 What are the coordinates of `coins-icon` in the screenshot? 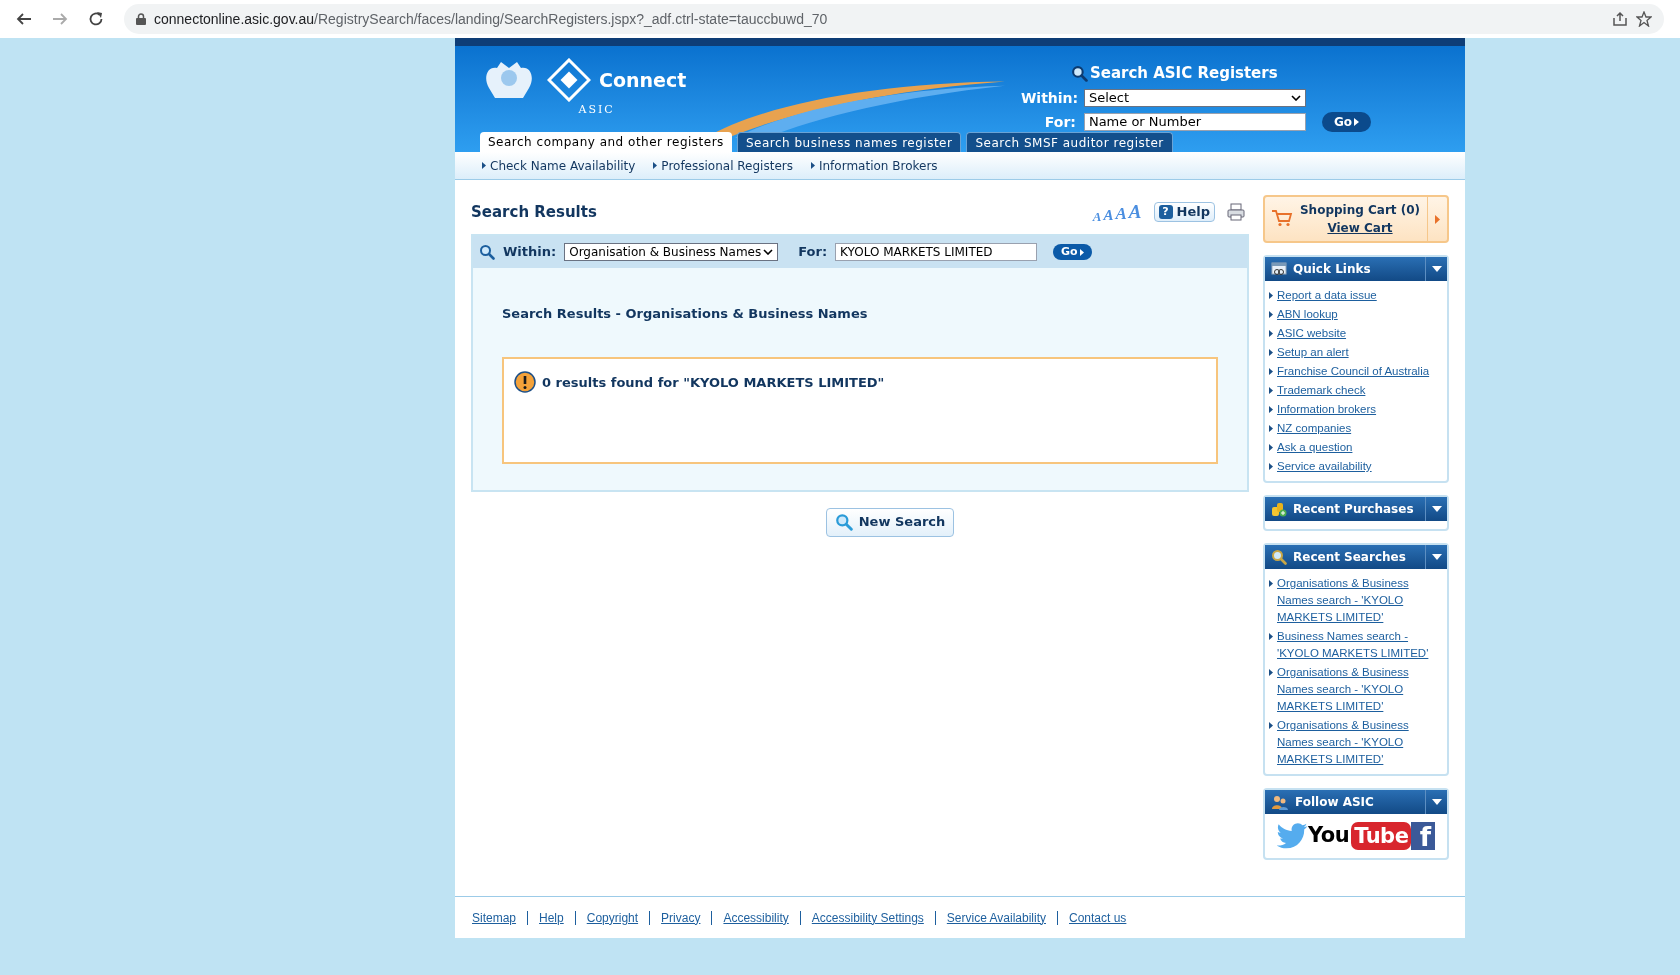 It's located at (1279, 509).